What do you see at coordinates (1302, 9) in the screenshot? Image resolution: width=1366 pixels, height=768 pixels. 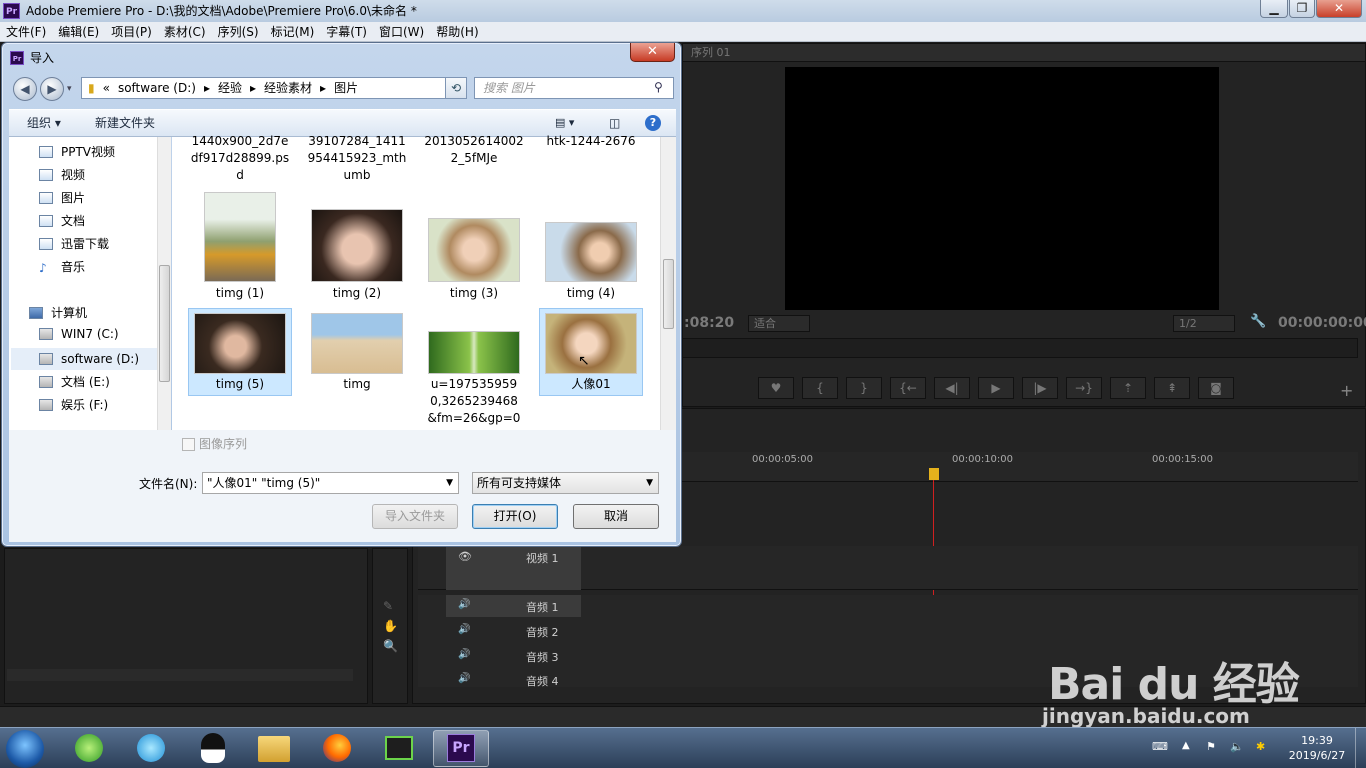 I see `maximize-button: ❐` at bounding box center [1302, 9].